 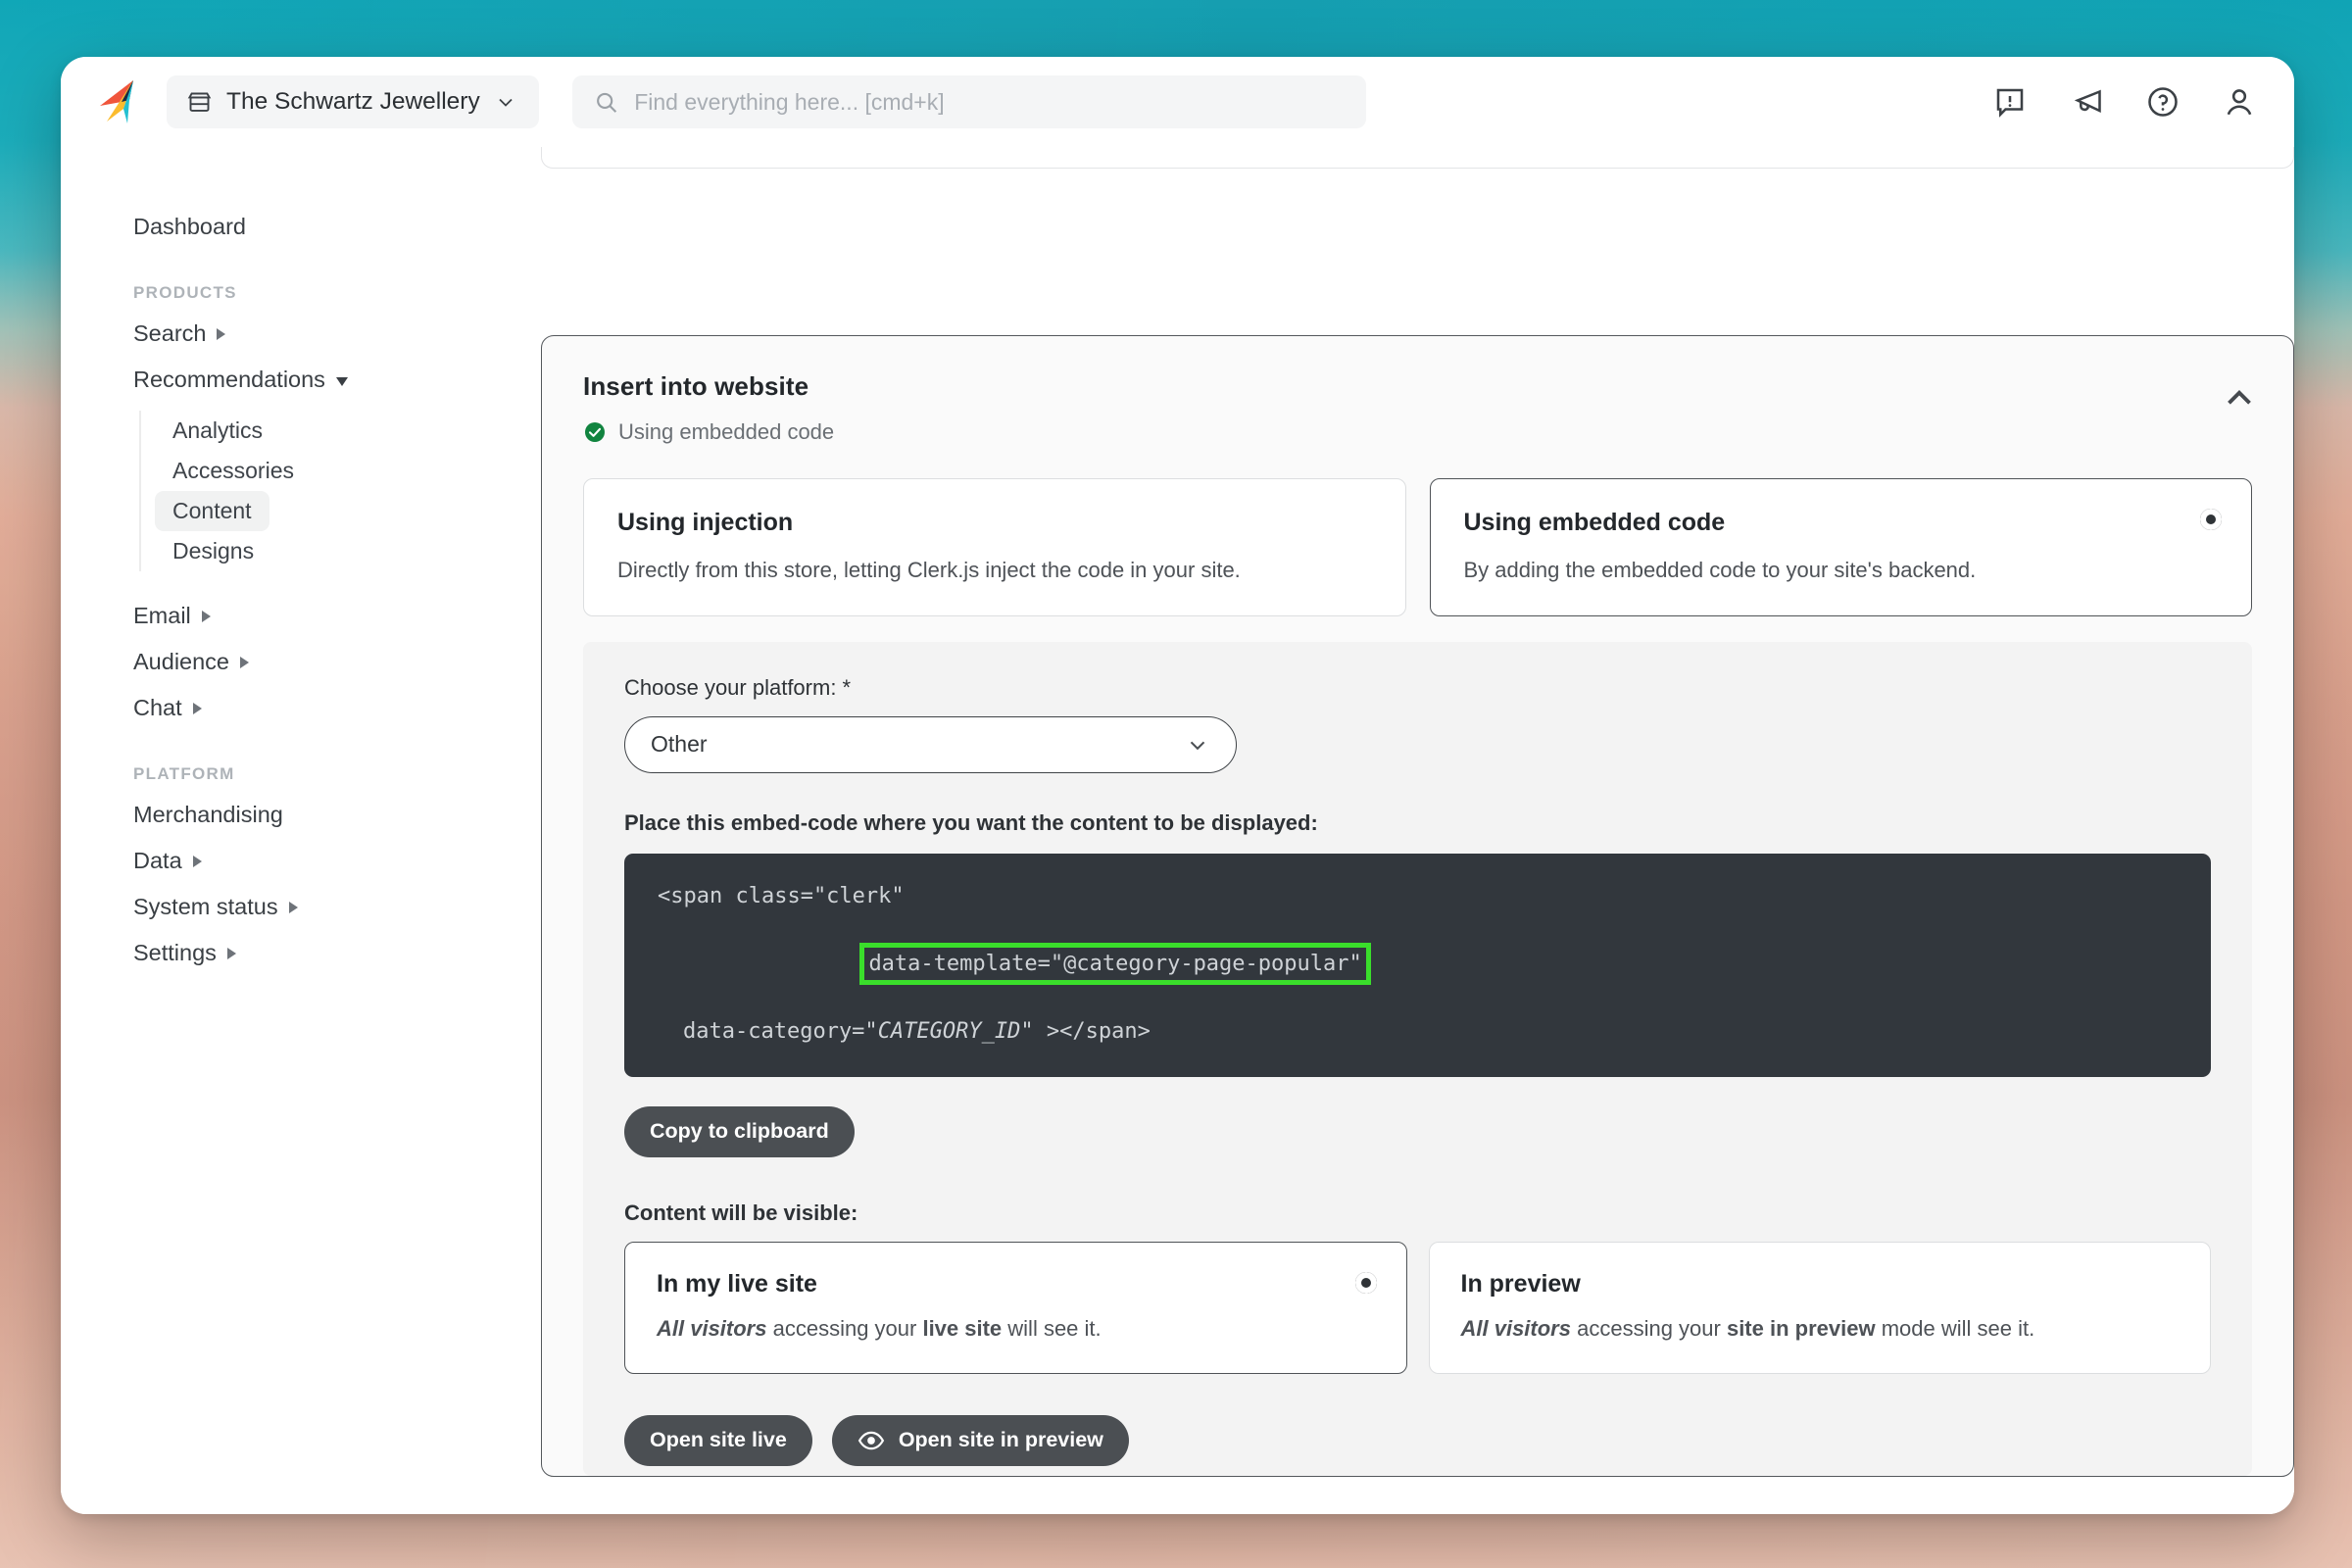 I want to click on open-site-in-preview-label: Open site in preview, so click(x=1000, y=1440).